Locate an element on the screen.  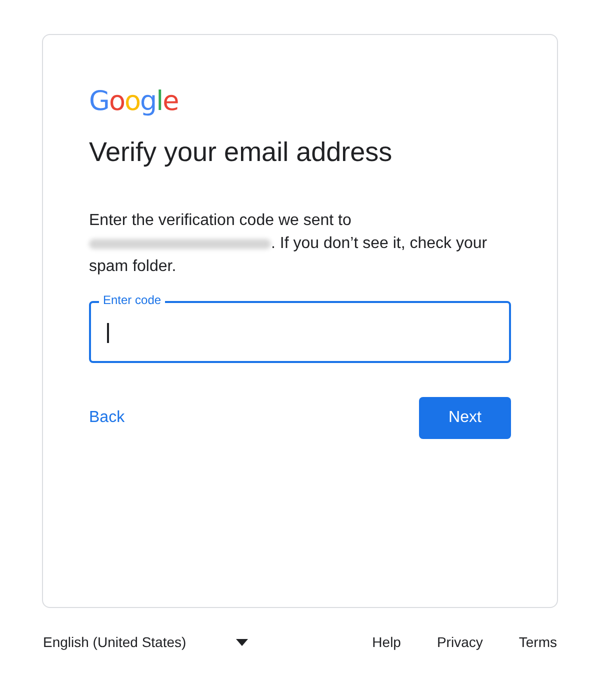
message-text: spam folder. is located at coordinates (132, 267).